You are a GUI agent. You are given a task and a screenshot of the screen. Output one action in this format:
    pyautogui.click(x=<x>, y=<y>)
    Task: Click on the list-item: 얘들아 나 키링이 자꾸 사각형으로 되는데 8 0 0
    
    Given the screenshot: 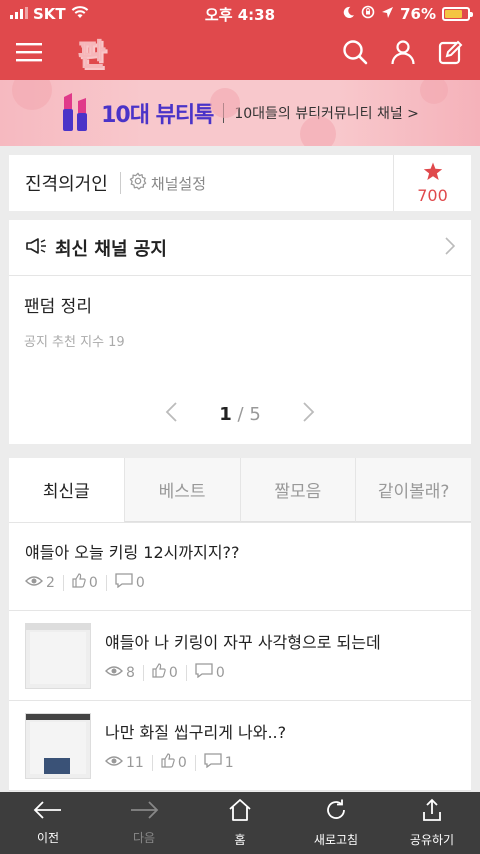 What is the action you would take?
    pyautogui.click(x=240, y=656)
    